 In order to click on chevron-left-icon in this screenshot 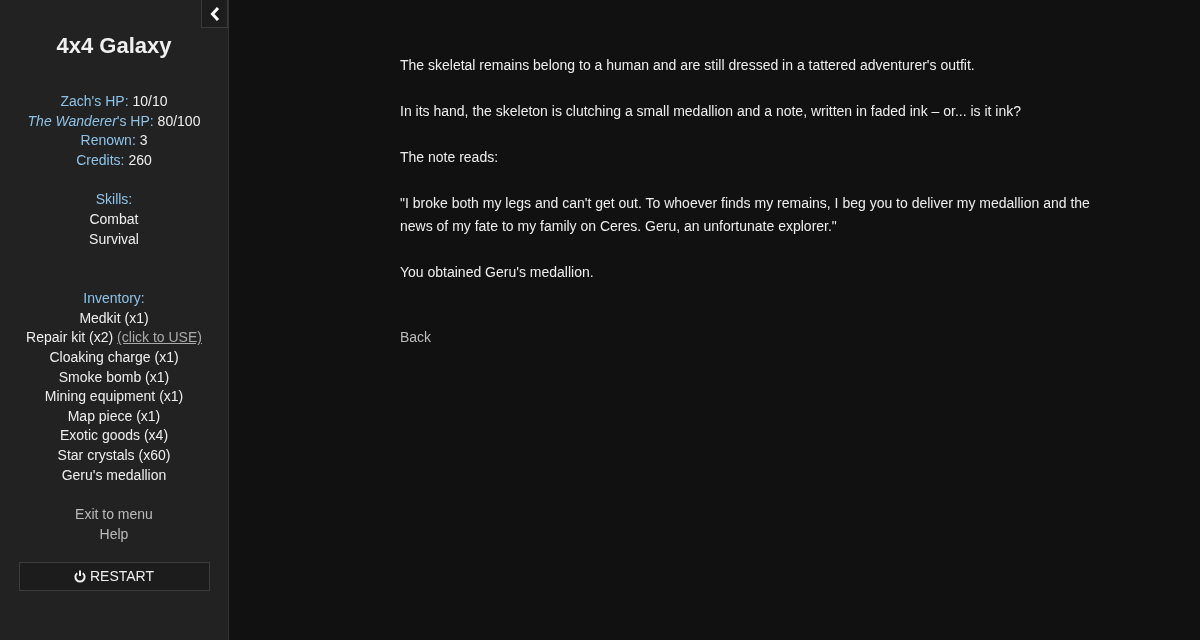, I will do `click(214, 13)`.